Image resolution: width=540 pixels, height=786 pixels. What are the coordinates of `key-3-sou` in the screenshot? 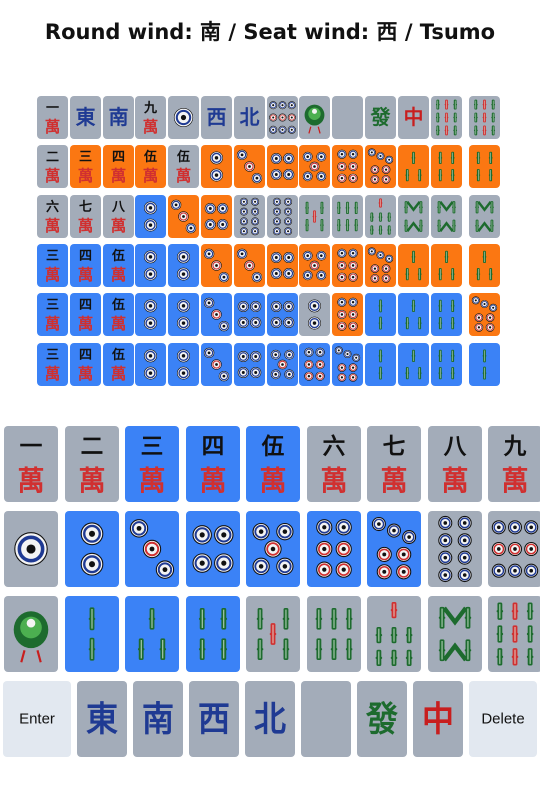 It's located at (152, 634).